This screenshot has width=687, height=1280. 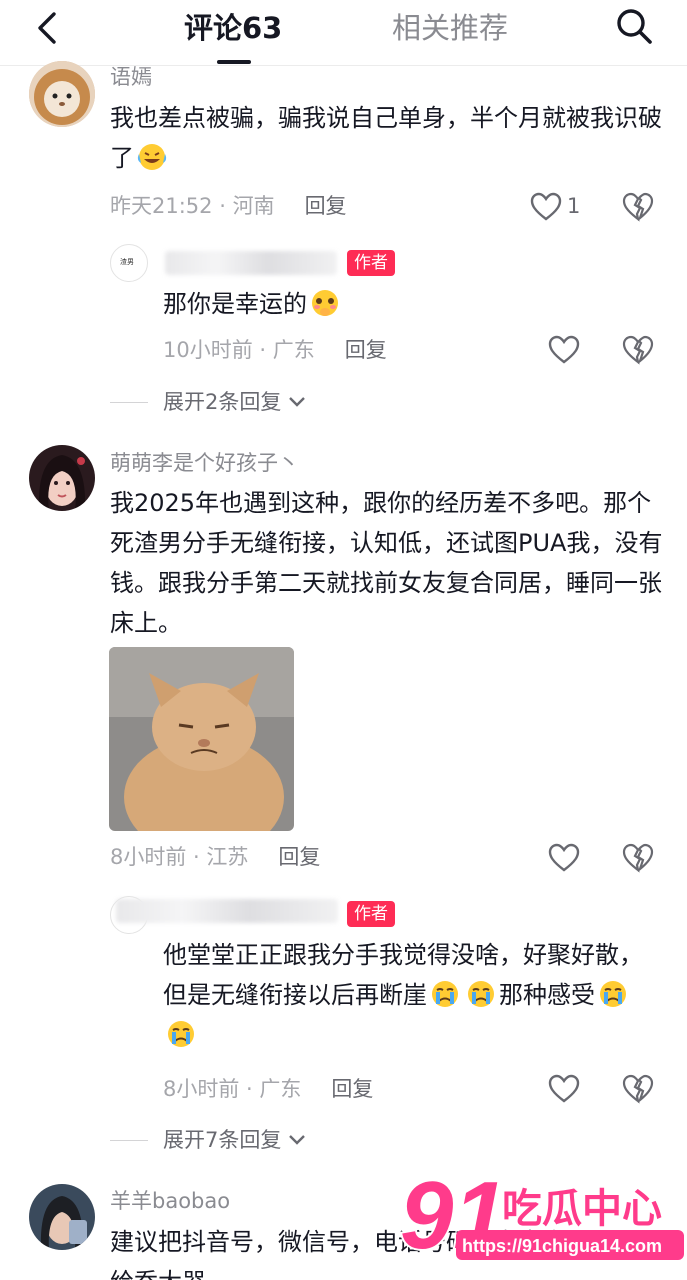 I want to click on watermark-brand: 吃瓜中心, so click(x=582, y=1209).